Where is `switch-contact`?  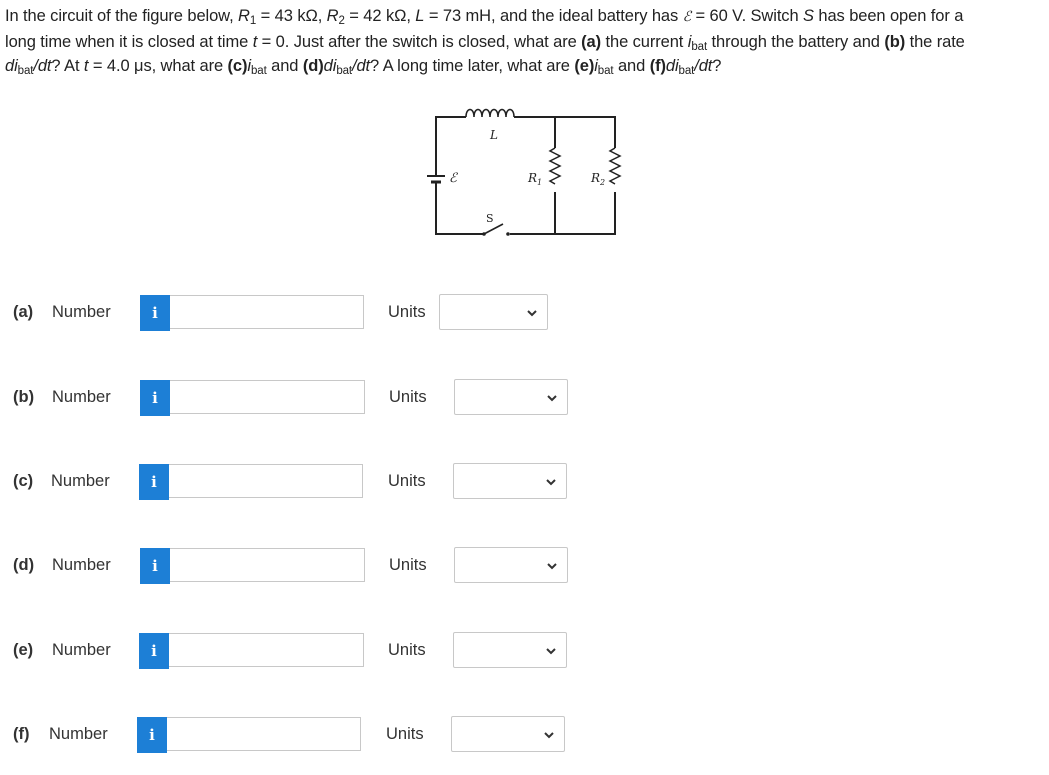
switch-contact is located at coordinates (508, 234).